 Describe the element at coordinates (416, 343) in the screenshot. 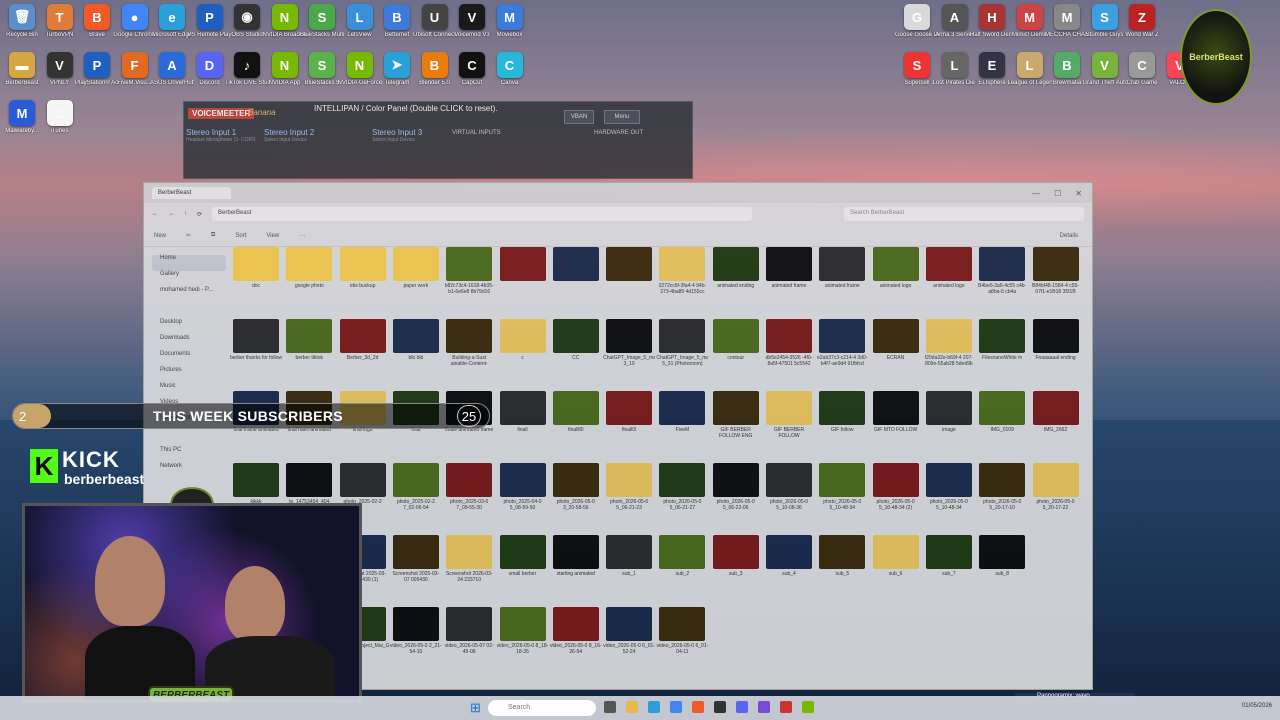

I see `file-item: bib bib` at that location.